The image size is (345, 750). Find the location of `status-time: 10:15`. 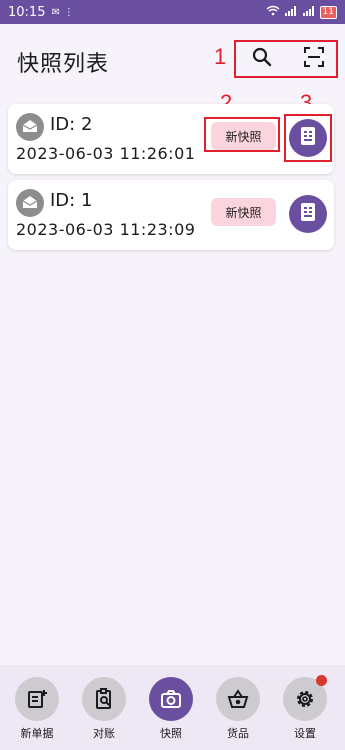

status-time: 10:15 is located at coordinates (27, 12).